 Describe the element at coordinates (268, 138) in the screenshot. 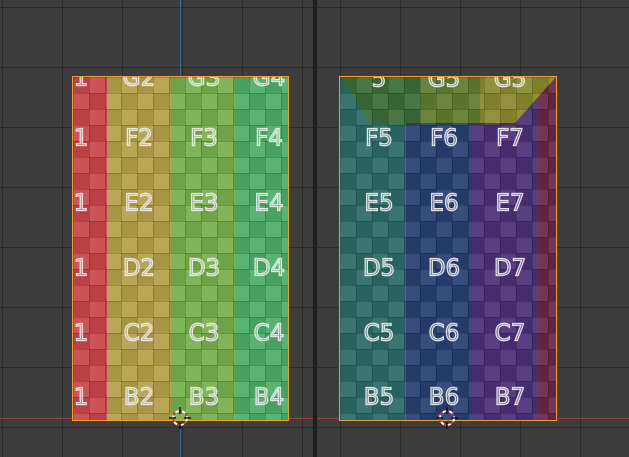

I see `grid-cell-label: F4` at that location.